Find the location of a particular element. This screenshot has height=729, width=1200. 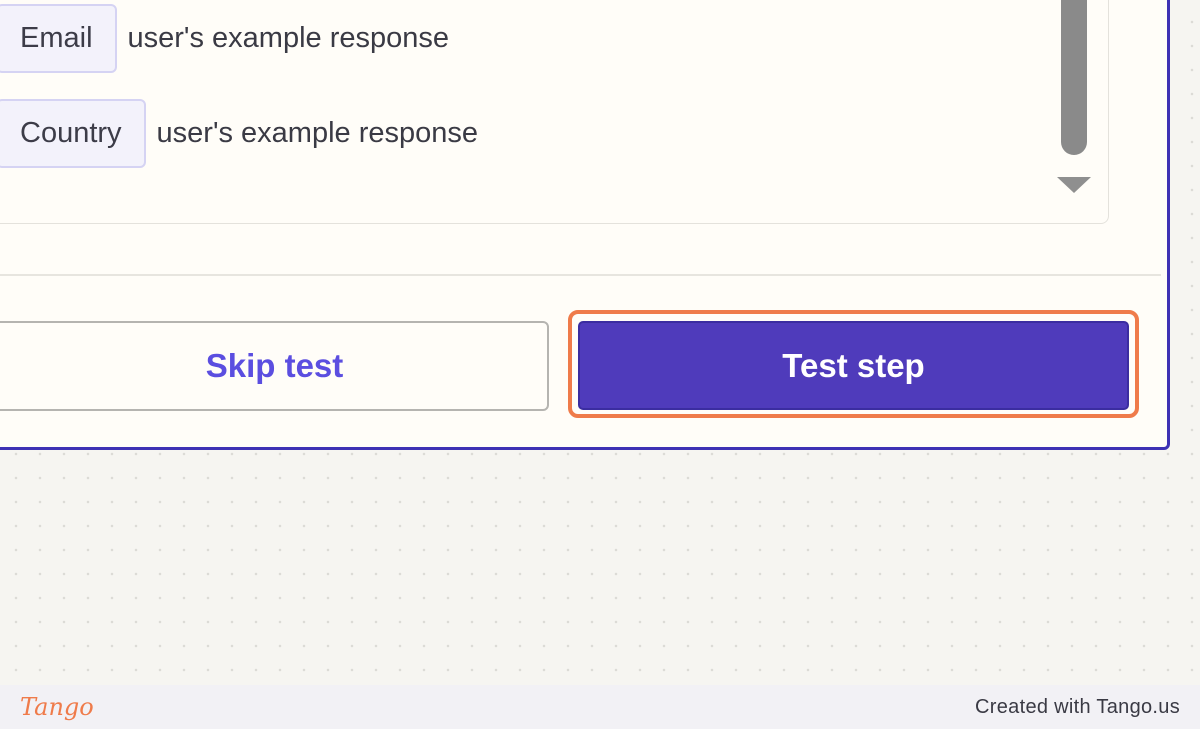

footer-bar: Tango Created with Tango.us is located at coordinates (600, 707).